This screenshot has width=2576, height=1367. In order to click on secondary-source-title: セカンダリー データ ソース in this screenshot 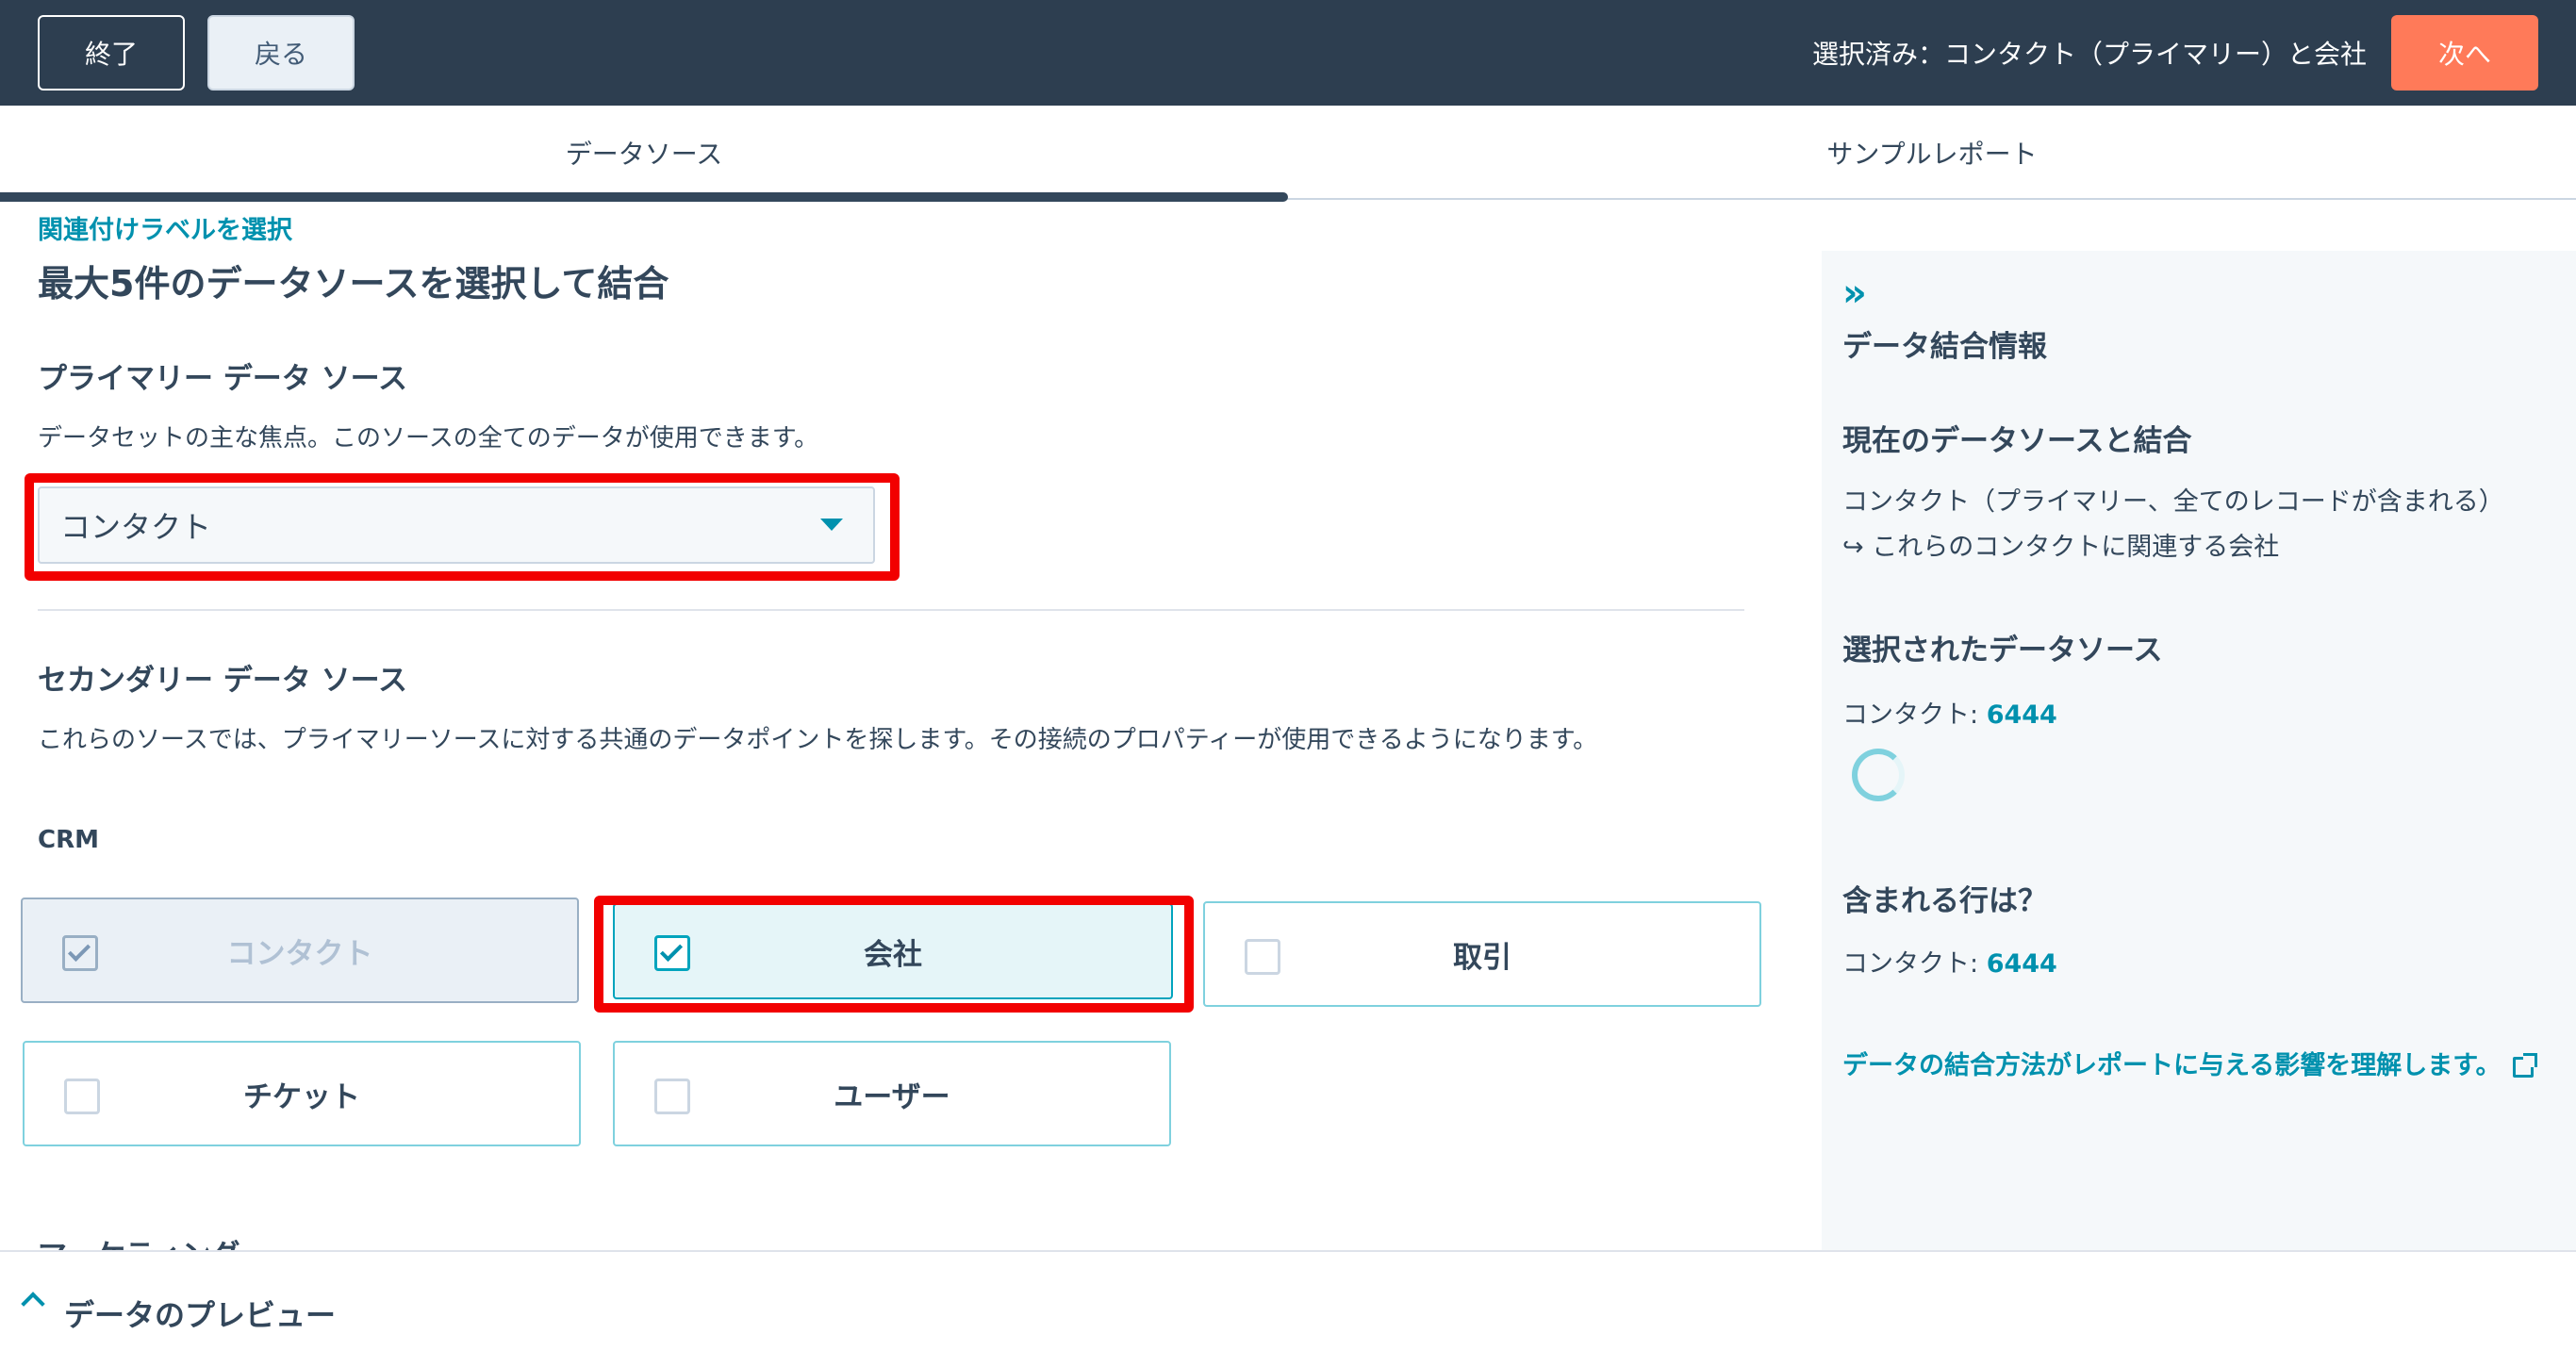, I will do `click(223, 681)`.